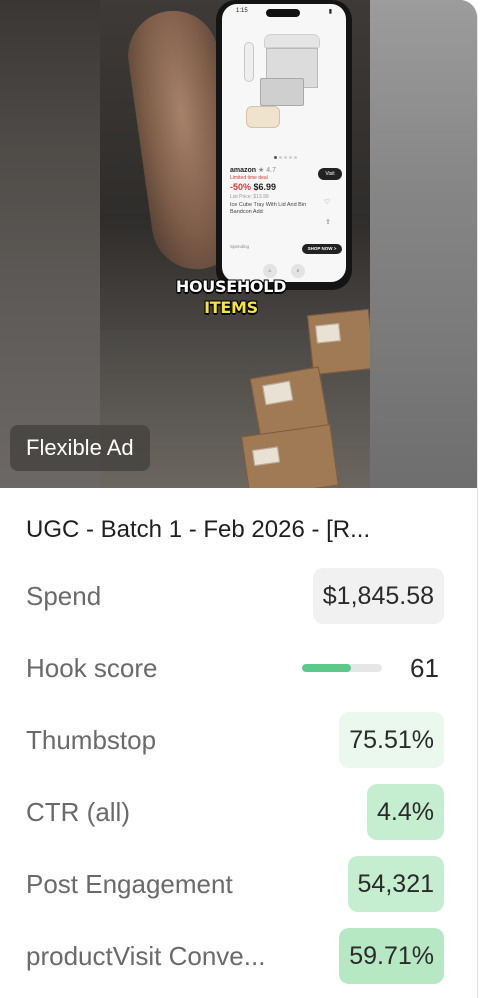  What do you see at coordinates (391, 956) in the screenshot?
I see `metric-value: 59.71%` at bounding box center [391, 956].